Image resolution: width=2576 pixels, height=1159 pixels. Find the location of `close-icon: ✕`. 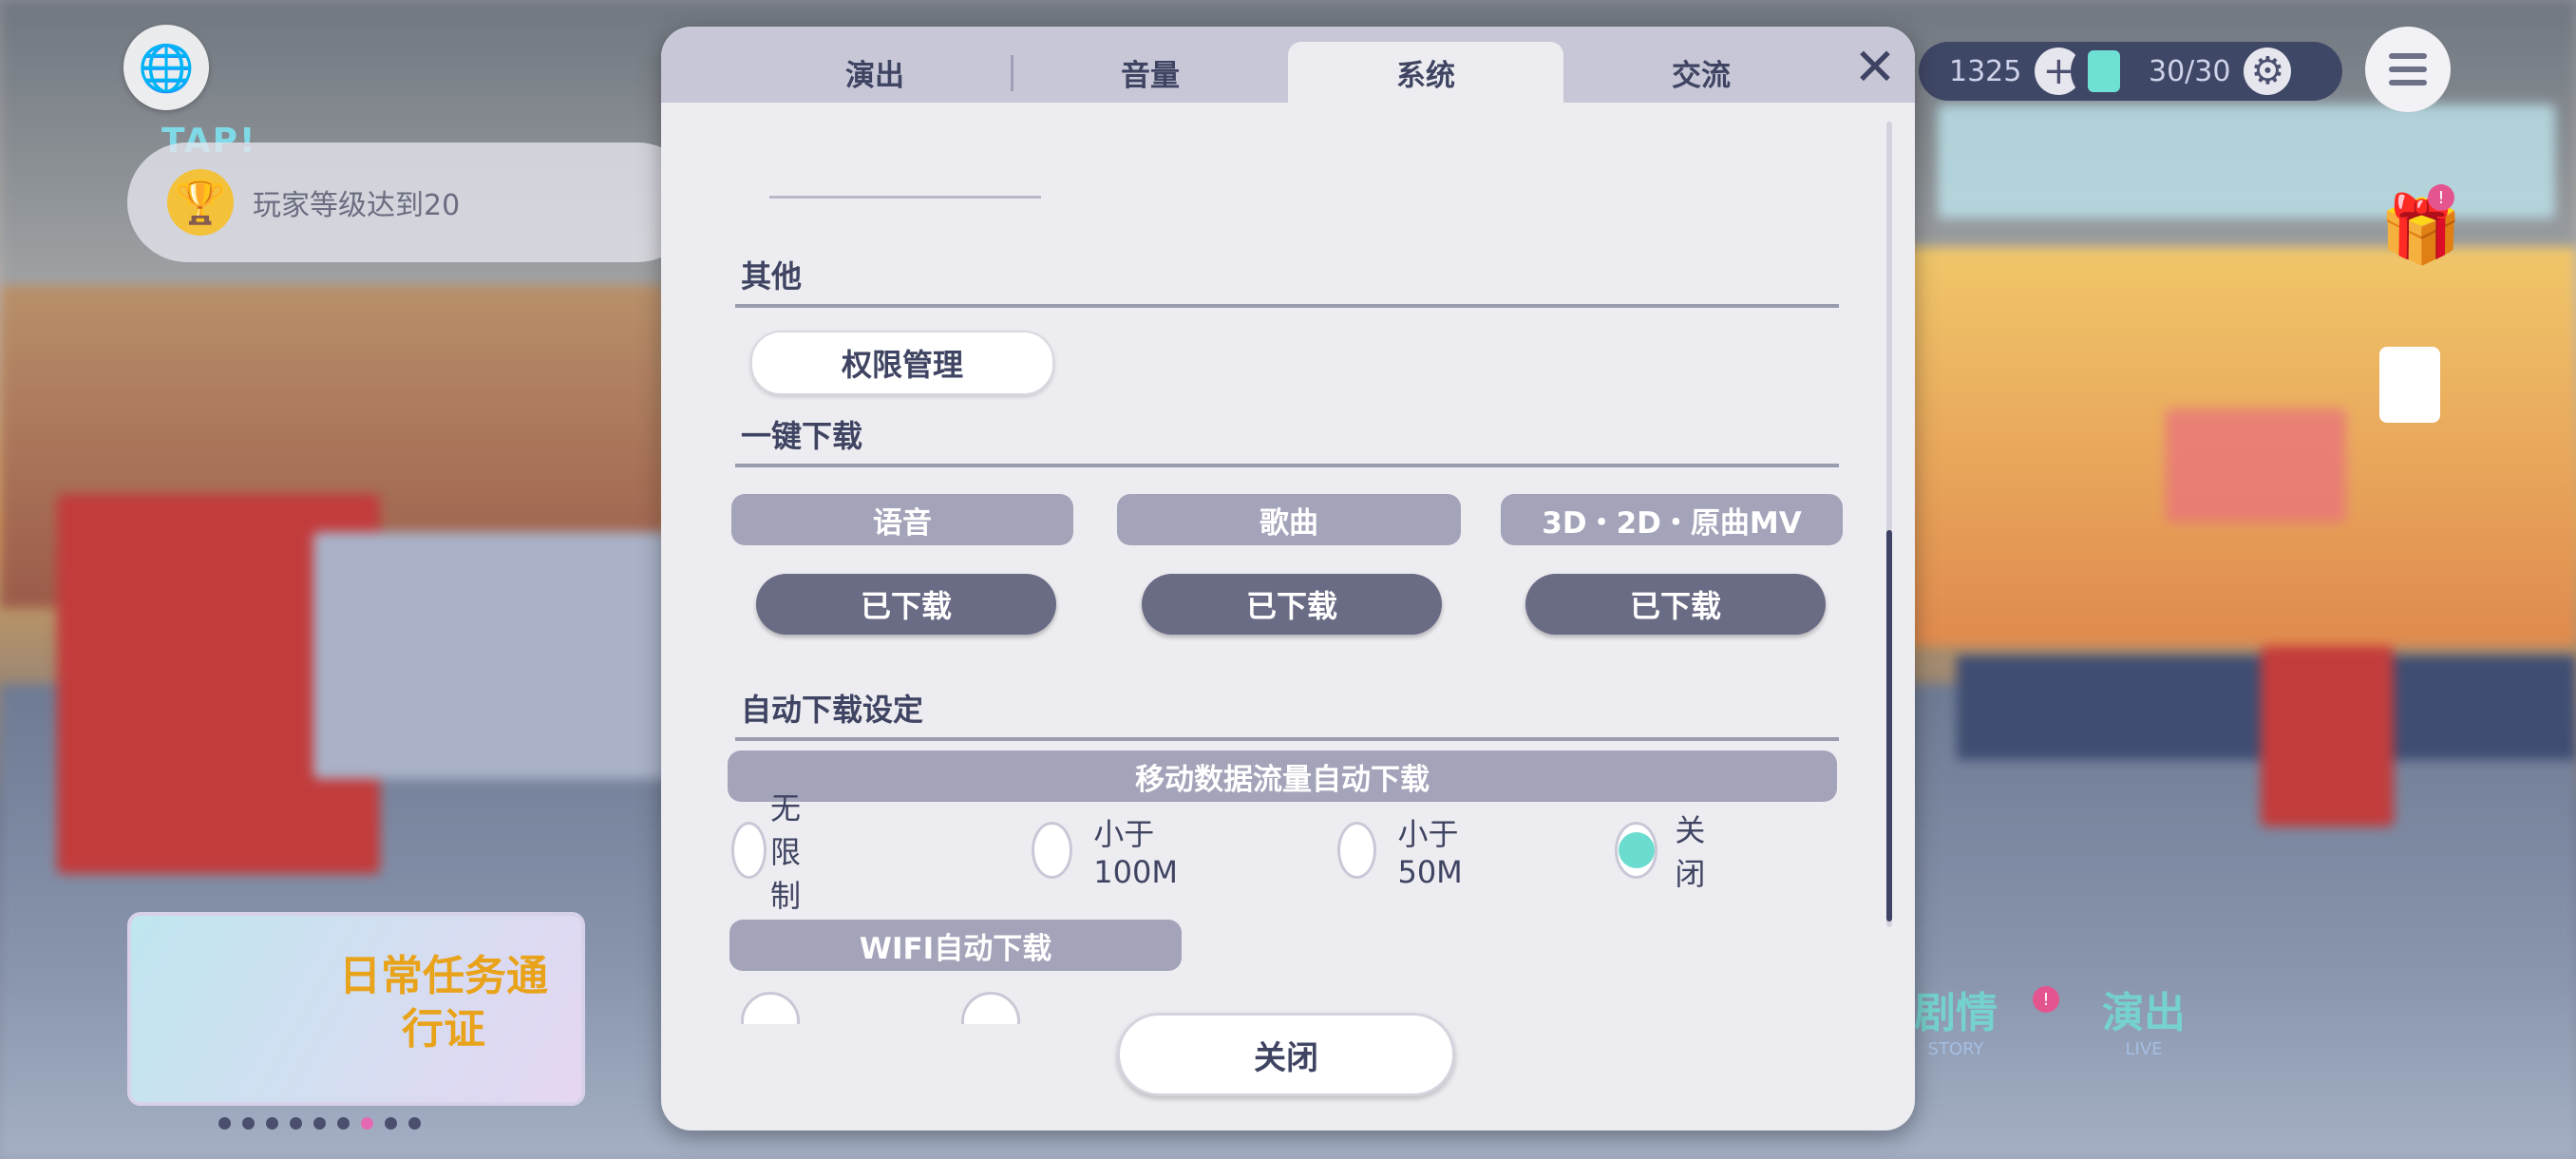

close-icon: ✕ is located at coordinates (1875, 67).